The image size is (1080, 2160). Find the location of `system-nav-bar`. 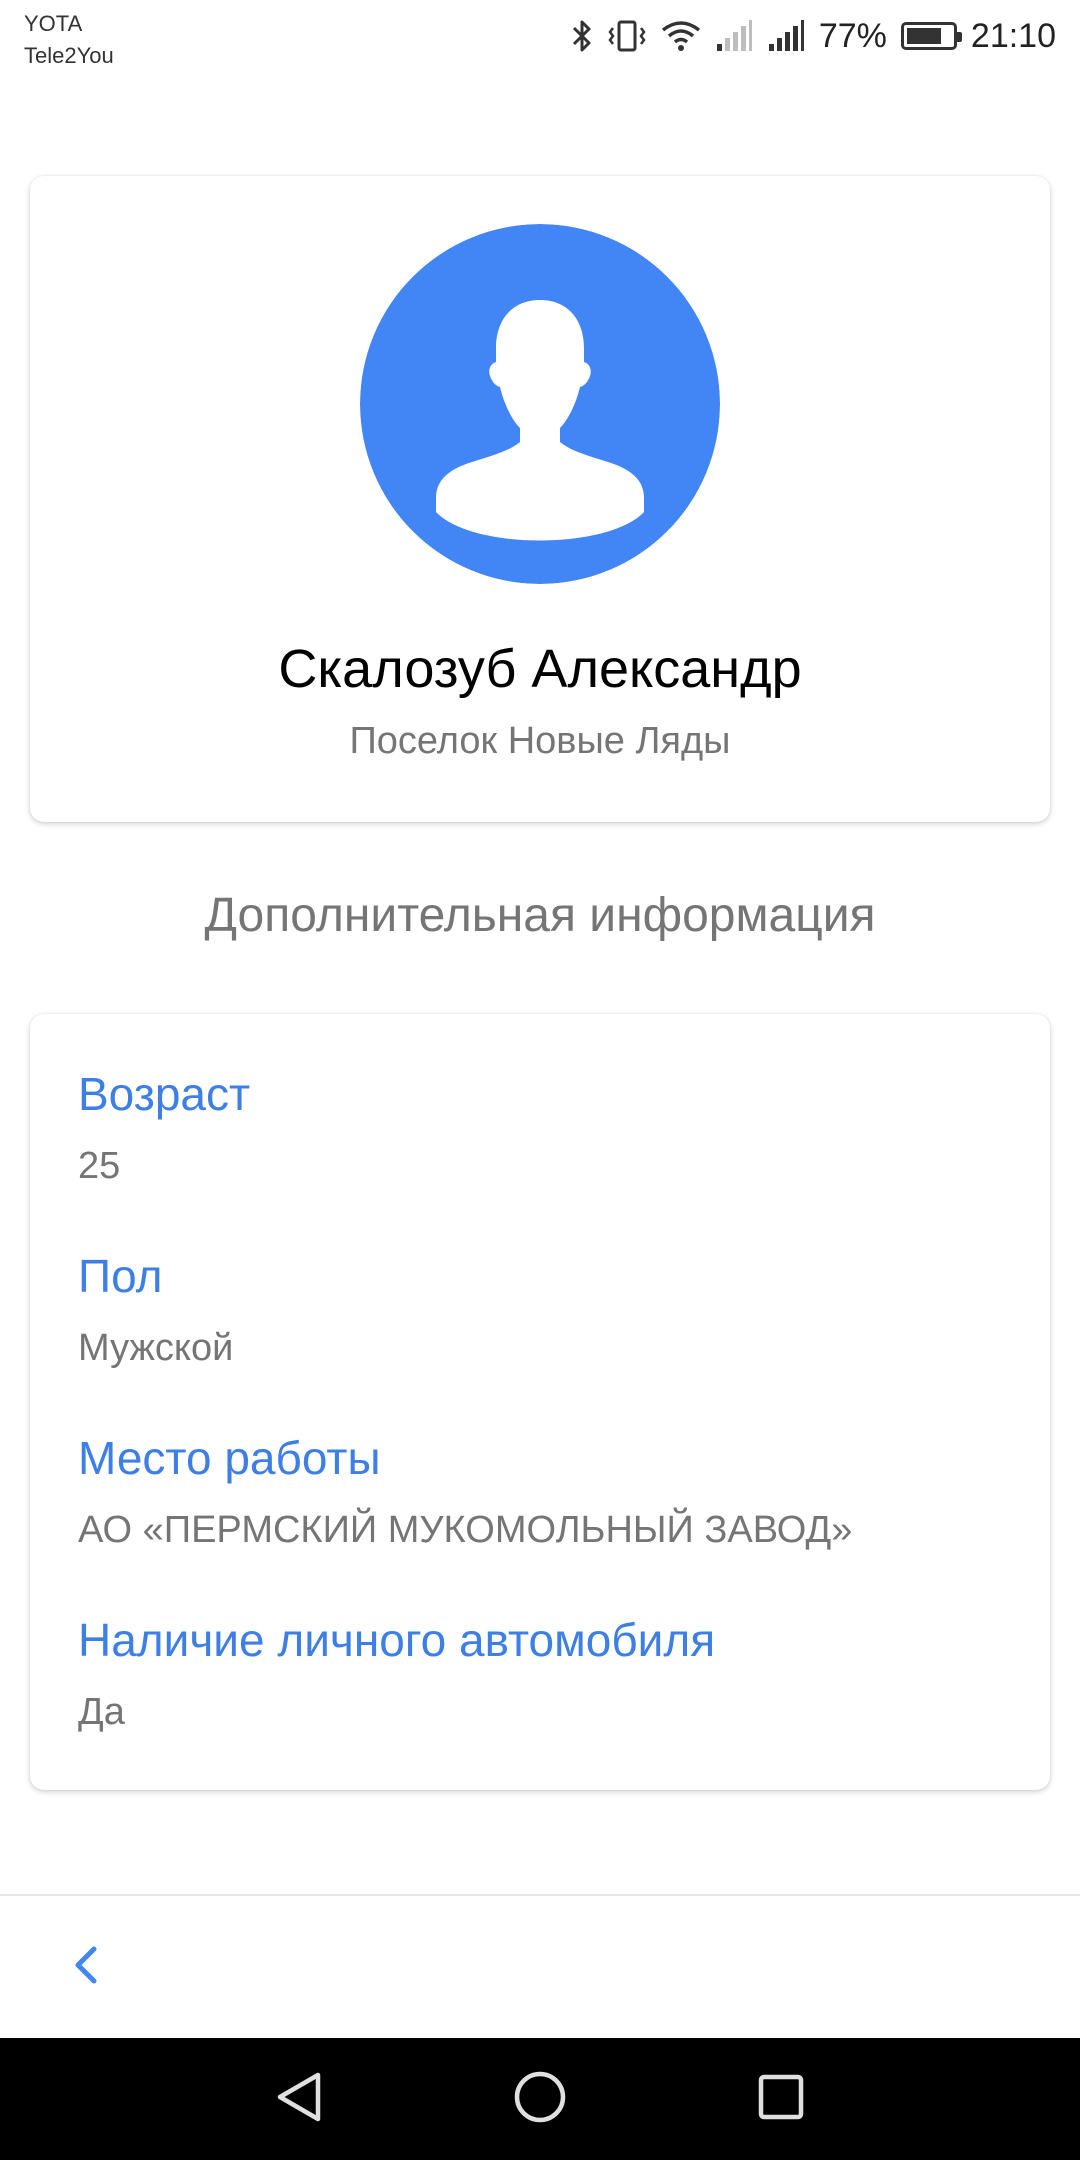

system-nav-bar is located at coordinates (540, 2099).